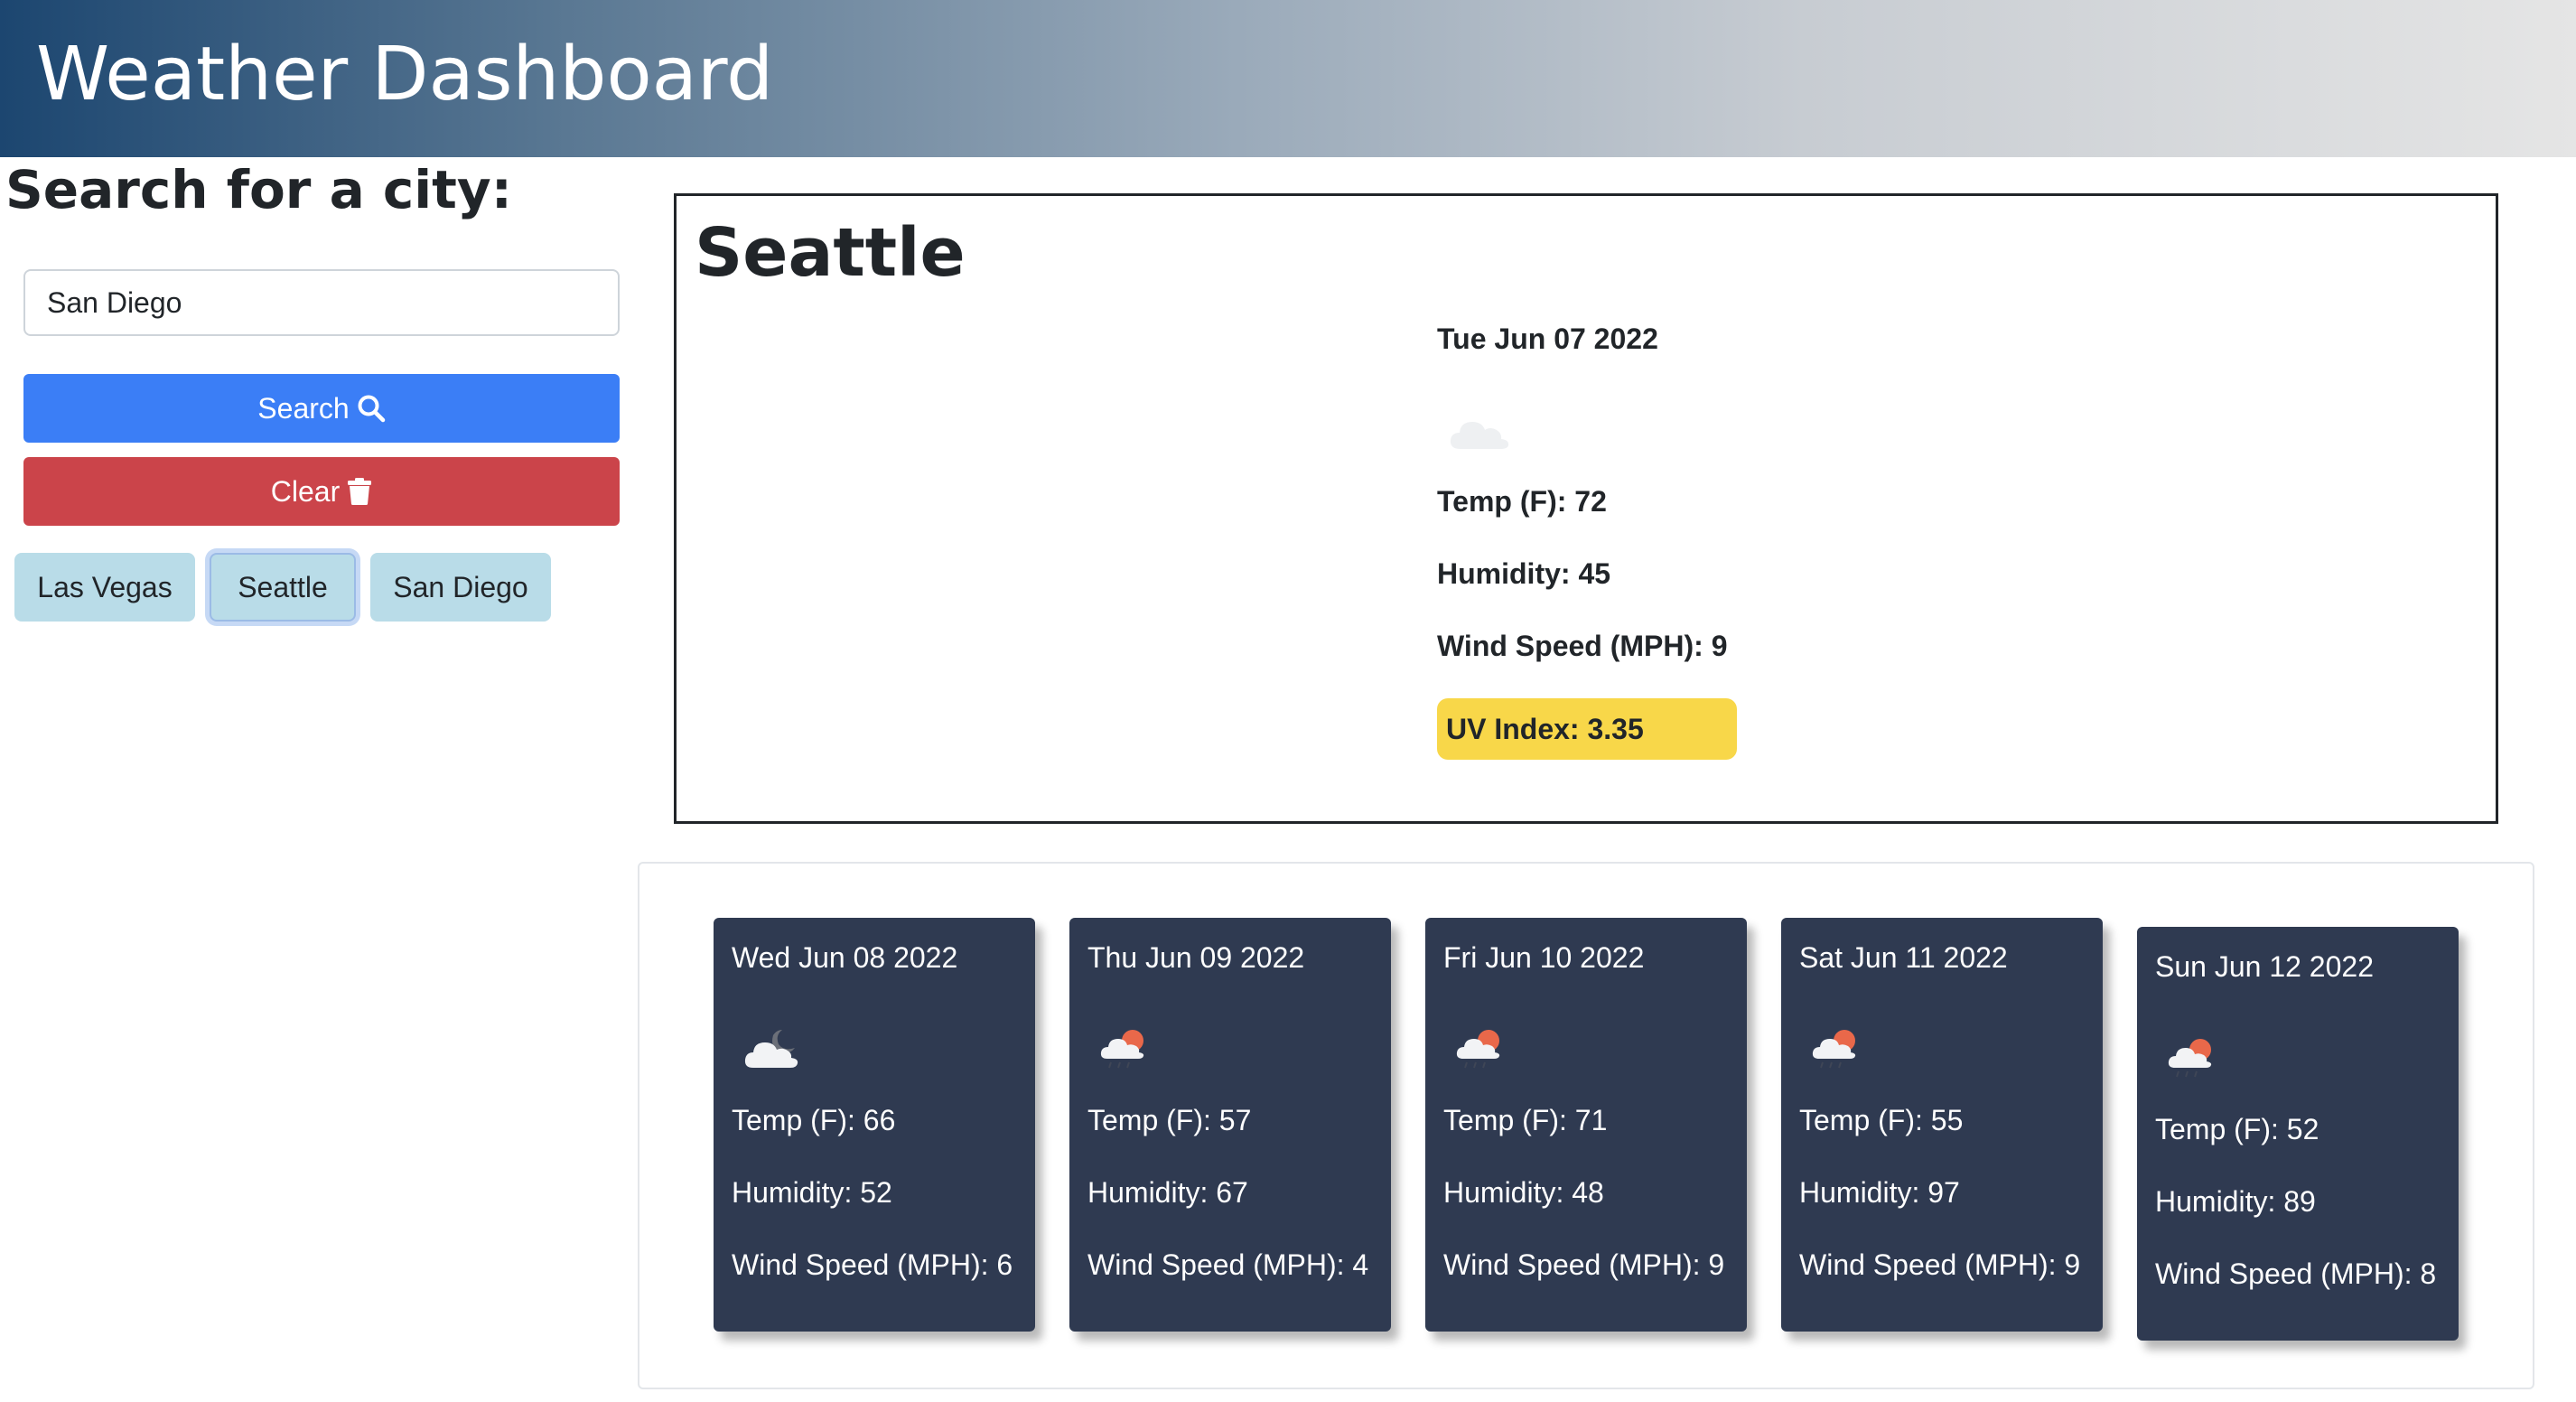 This screenshot has width=2576, height=1402. Describe the element at coordinates (460, 587) in the screenshot. I see `history-button-san-diego: San Diego` at that location.